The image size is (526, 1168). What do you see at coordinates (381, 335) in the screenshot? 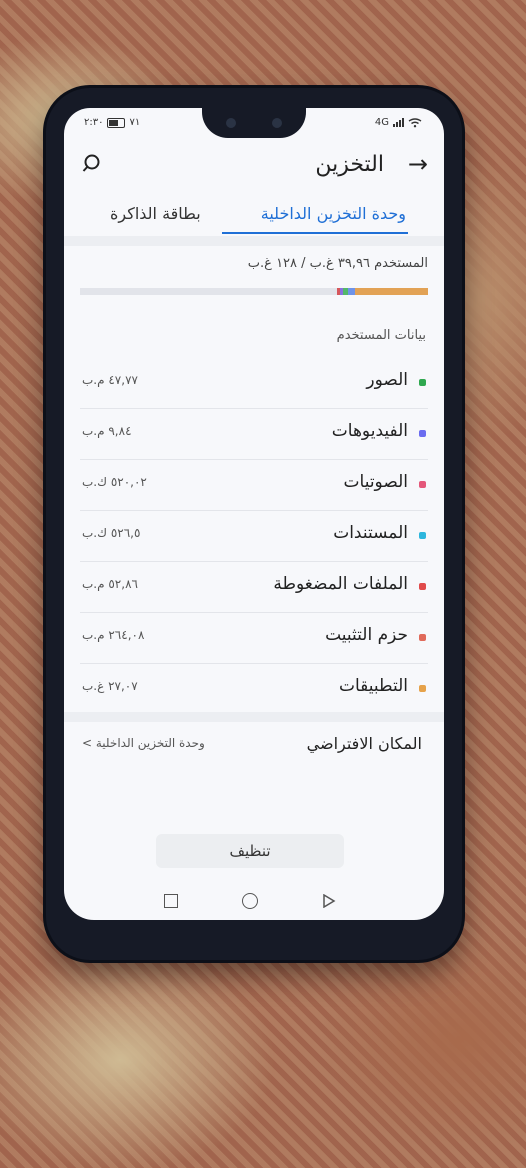
I see `user-data-label: بيانات المستخدم` at bounding box center [381, 335].